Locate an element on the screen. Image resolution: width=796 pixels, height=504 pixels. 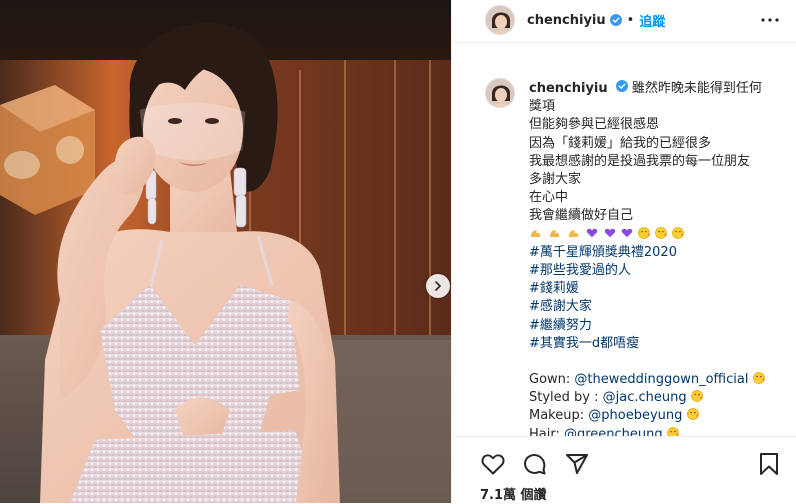
chevron-right-icon is located at coordinates (438, 286).